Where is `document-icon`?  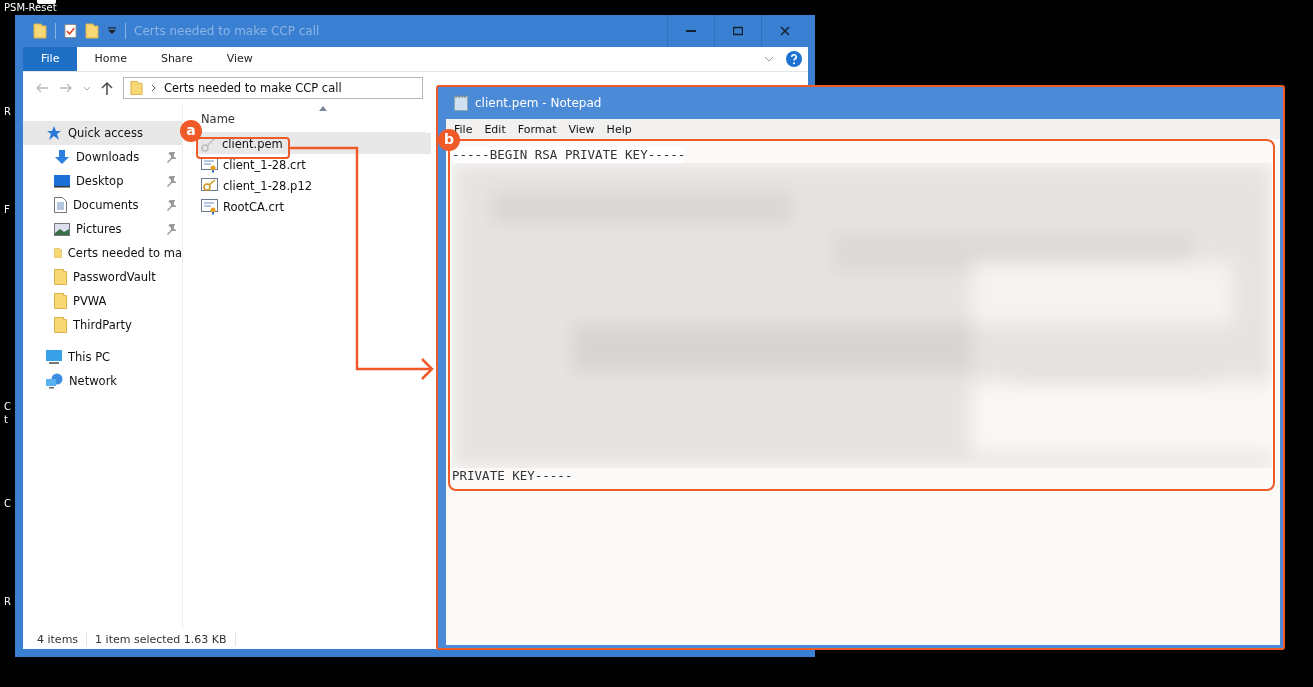 document-icon is located at coordinates (60, 205).